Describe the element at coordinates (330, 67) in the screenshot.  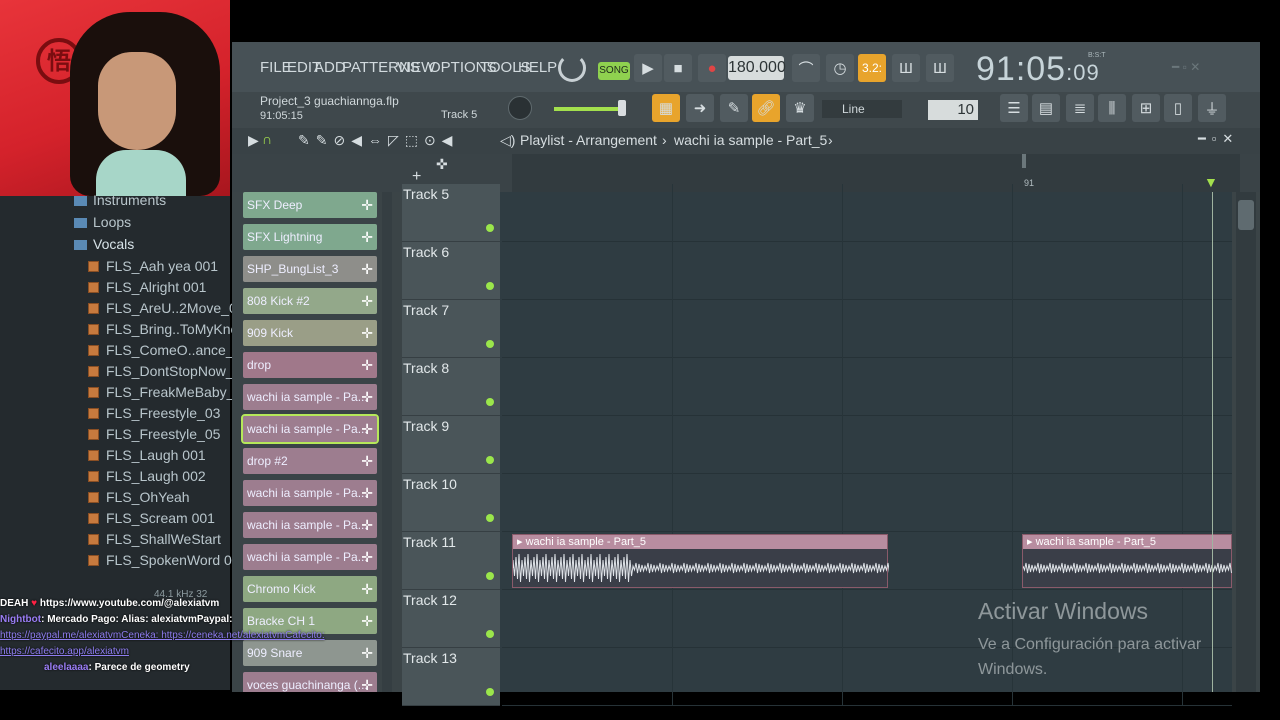
I see `menu-add: ADD` at that location.